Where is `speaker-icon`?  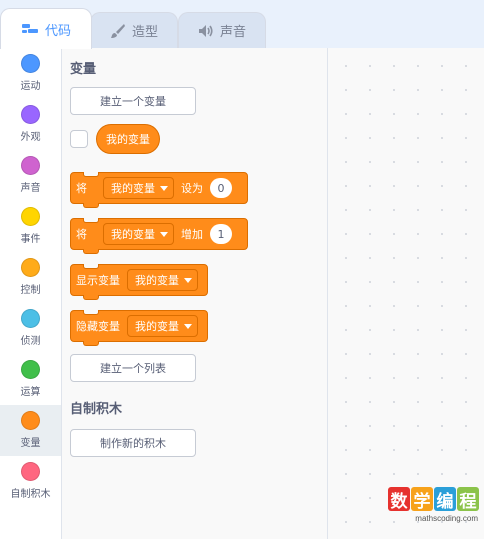 speaker-icon is located at coordinates (206, 31).